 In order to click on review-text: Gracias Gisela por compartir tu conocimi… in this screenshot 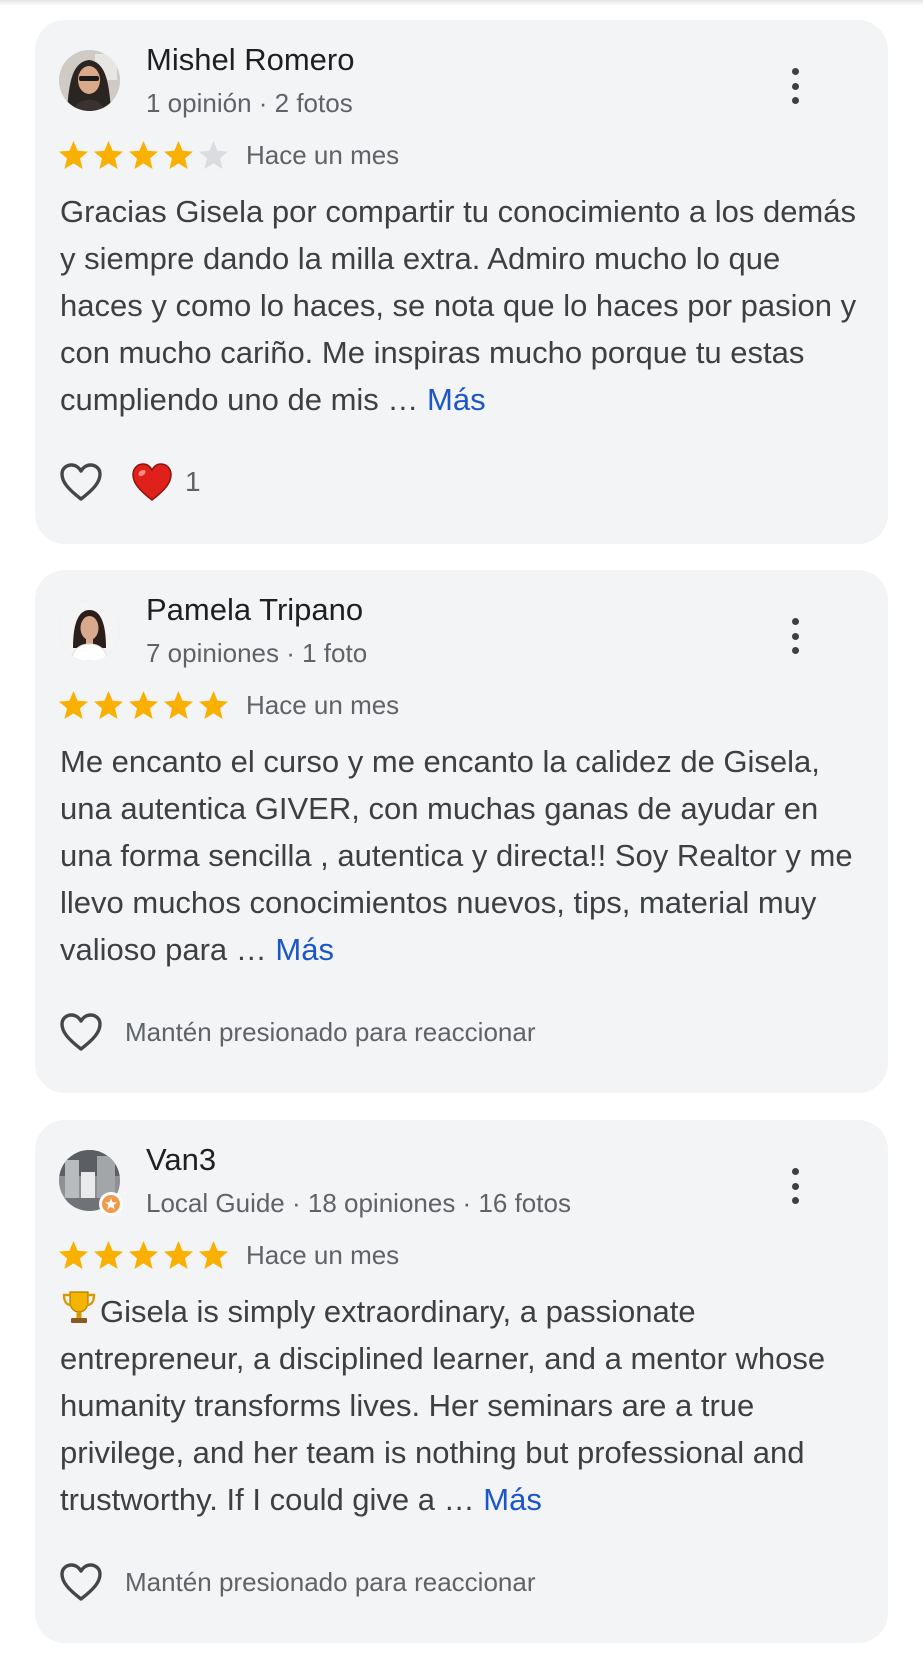, I will do `click(460, 305)`.